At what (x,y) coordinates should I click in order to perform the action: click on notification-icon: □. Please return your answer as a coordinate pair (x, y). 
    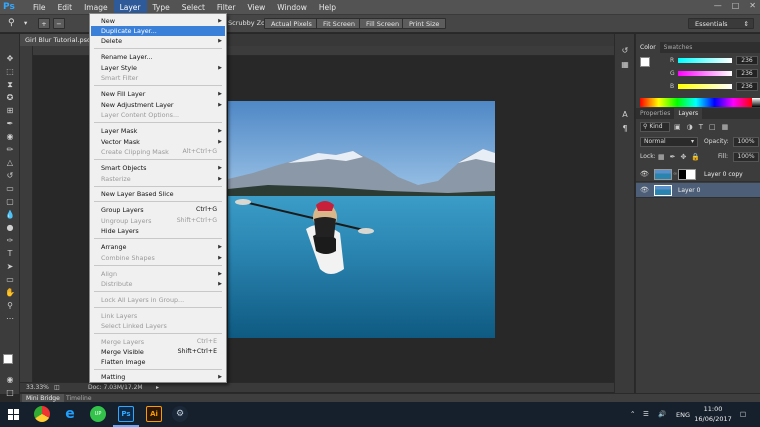
    Looking at the image, I should click on (743, 414).